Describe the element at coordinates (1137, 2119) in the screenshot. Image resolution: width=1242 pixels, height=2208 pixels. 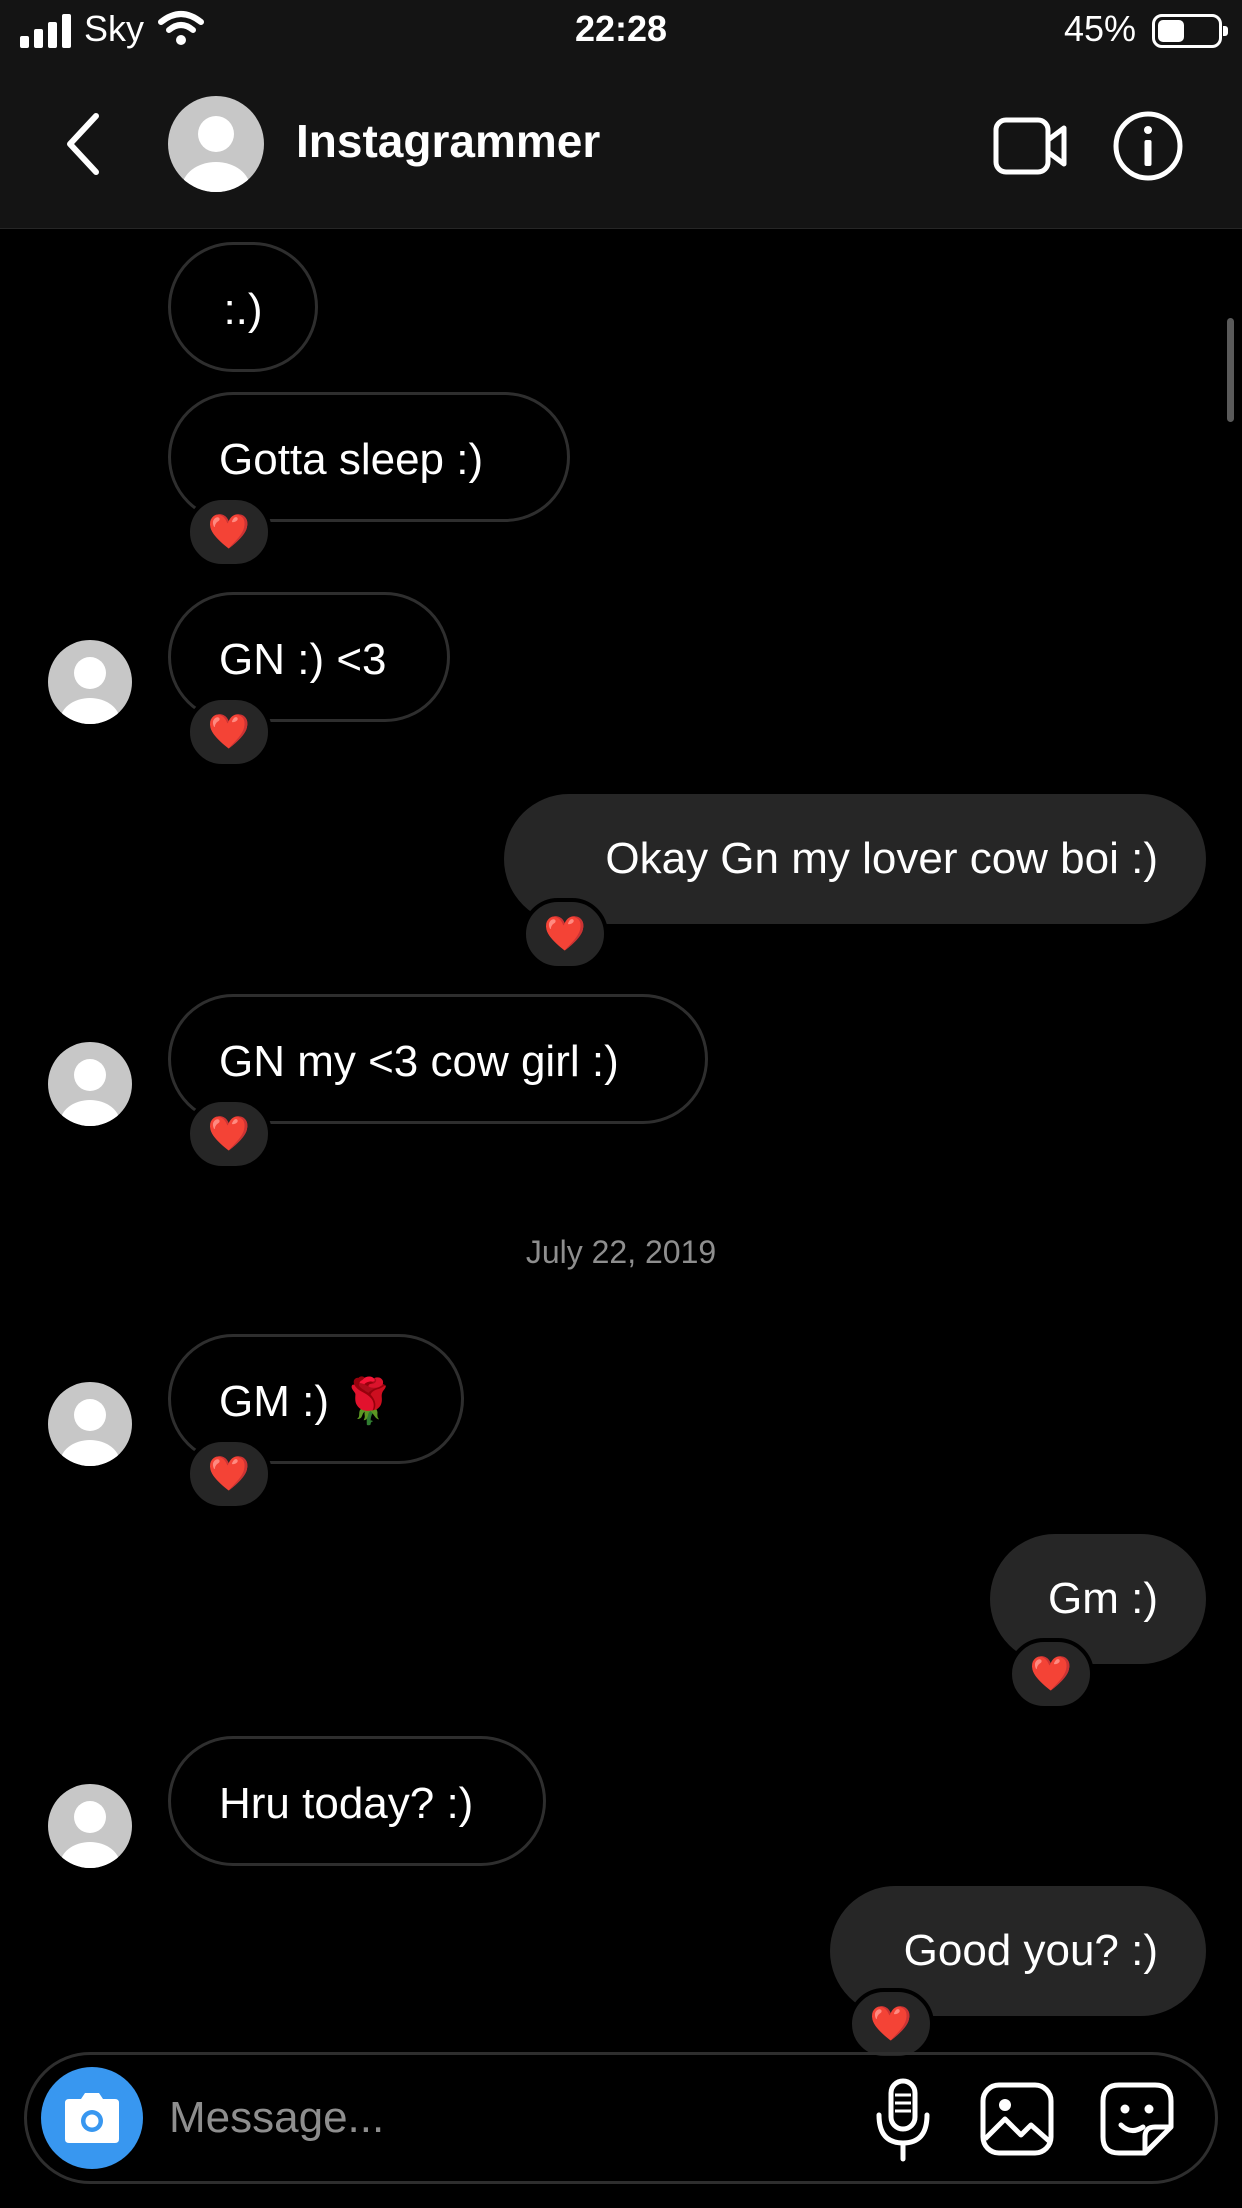
I see `sticker-icon` at that location.